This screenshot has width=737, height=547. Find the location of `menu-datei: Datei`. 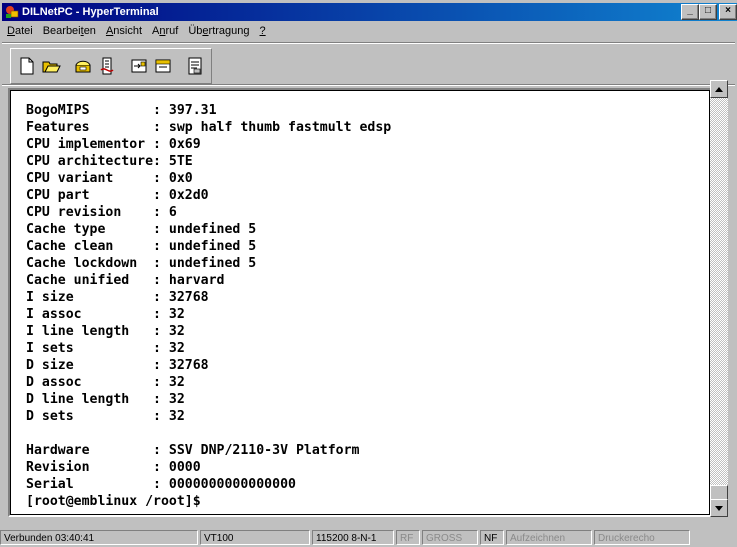

menu-datei: Datei is located at coordinates (20, 31).